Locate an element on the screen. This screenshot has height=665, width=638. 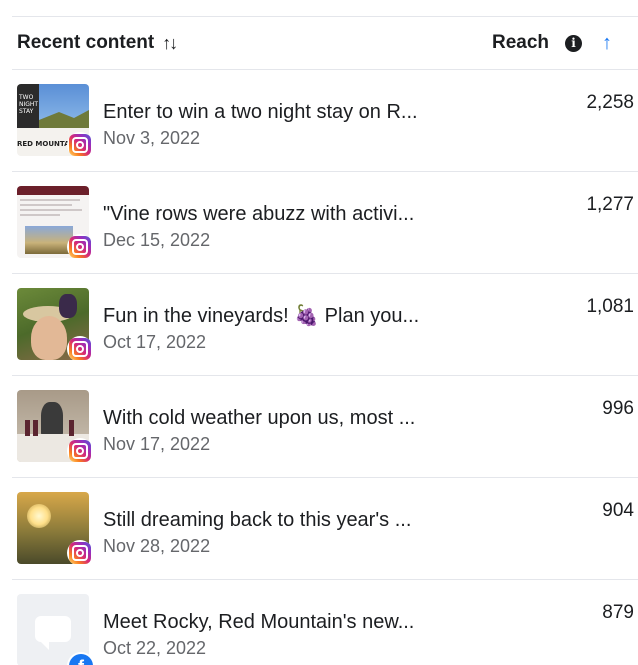
post-reach: 2,258 is located at coordinates (610, 102).